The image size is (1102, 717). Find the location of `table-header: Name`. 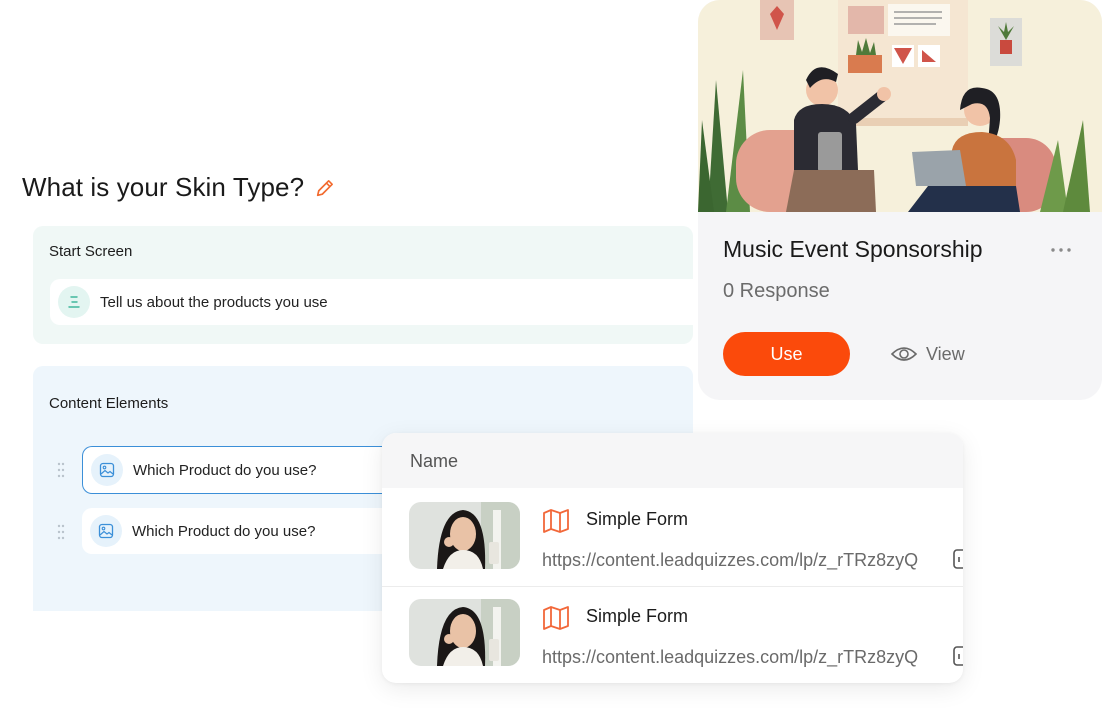

table-header: Name is located at coordinates (672, 460).